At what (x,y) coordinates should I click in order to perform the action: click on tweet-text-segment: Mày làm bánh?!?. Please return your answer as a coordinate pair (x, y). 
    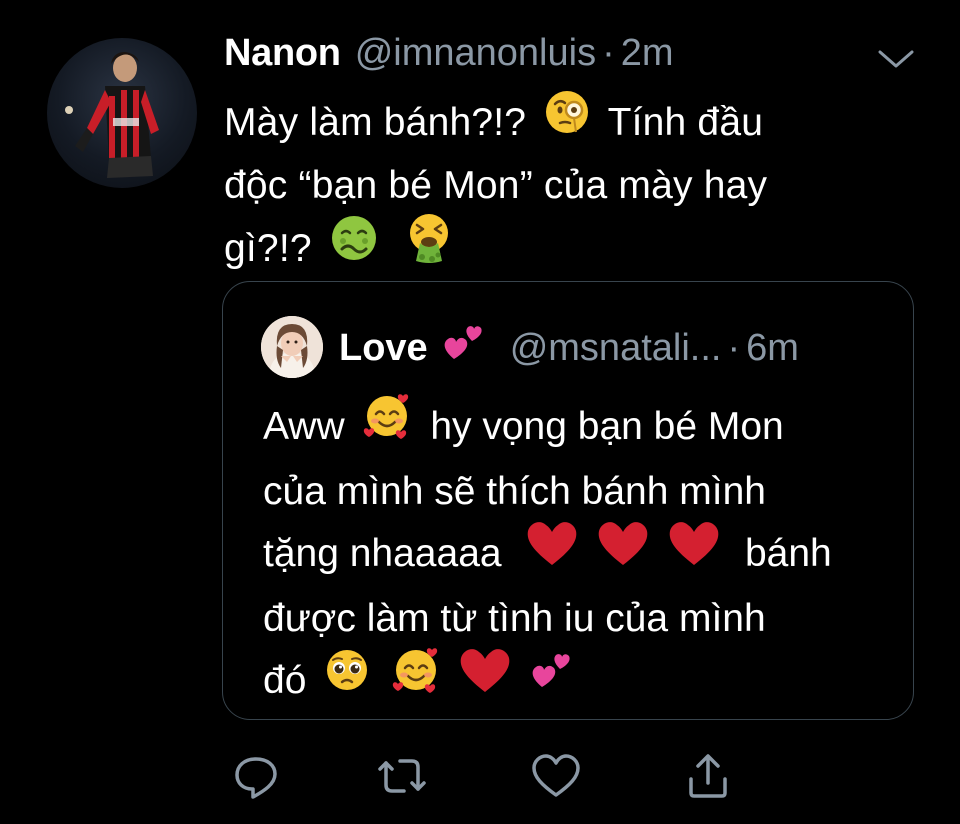
    Looking at the image, I should click on (375, 122).